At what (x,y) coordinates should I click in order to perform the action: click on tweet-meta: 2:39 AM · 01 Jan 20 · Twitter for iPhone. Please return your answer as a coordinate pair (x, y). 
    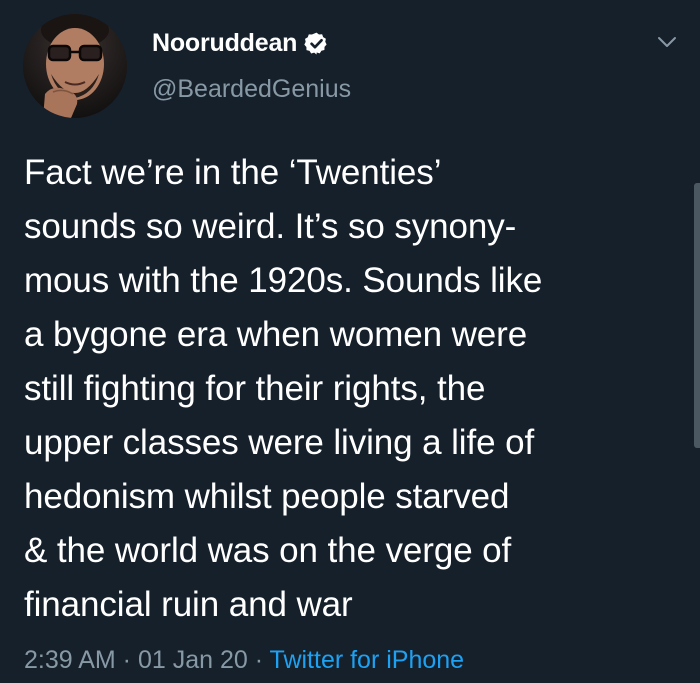
    Looking at the image, I should click on (244, 660).